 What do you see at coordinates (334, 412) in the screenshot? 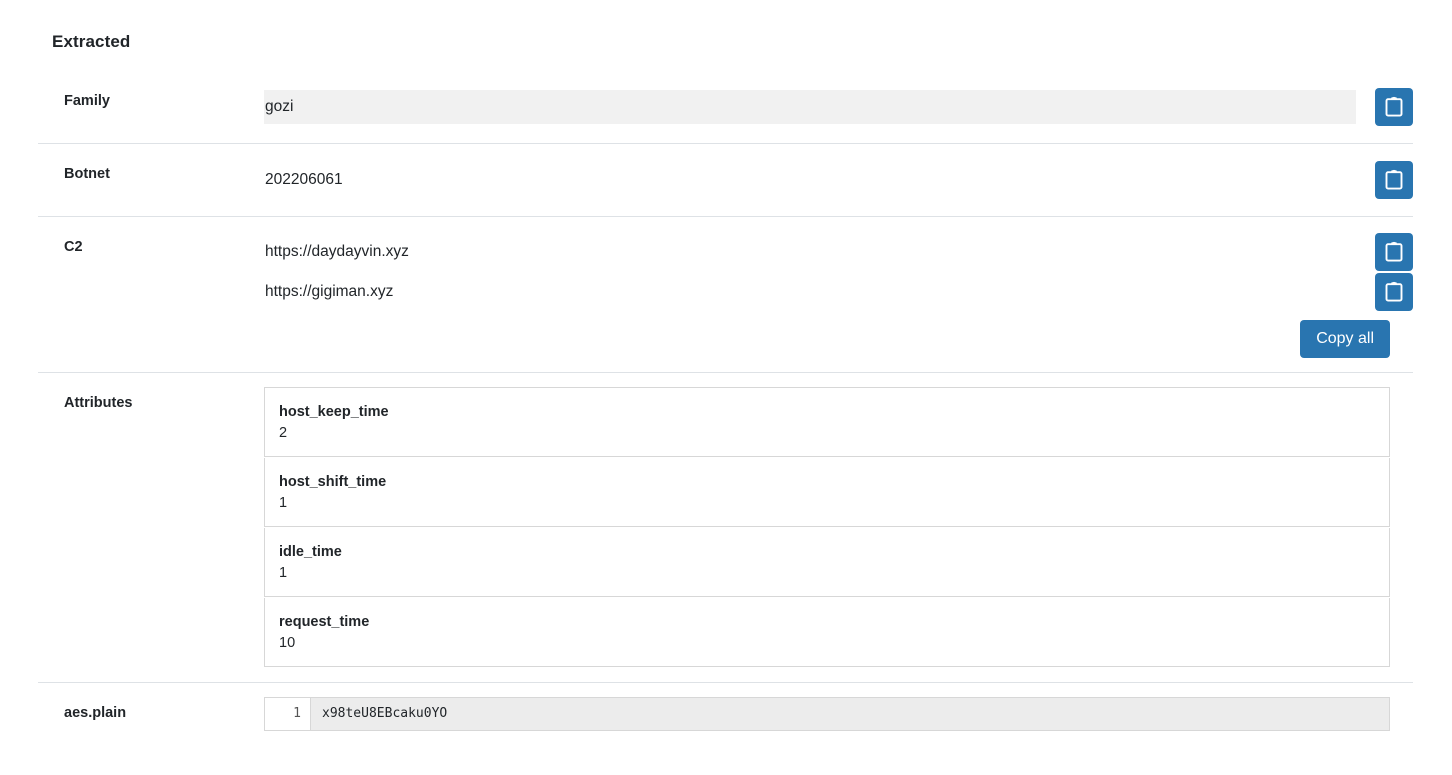
I see `attribute-key: host_keep_time` at bounding box center [334, 412].